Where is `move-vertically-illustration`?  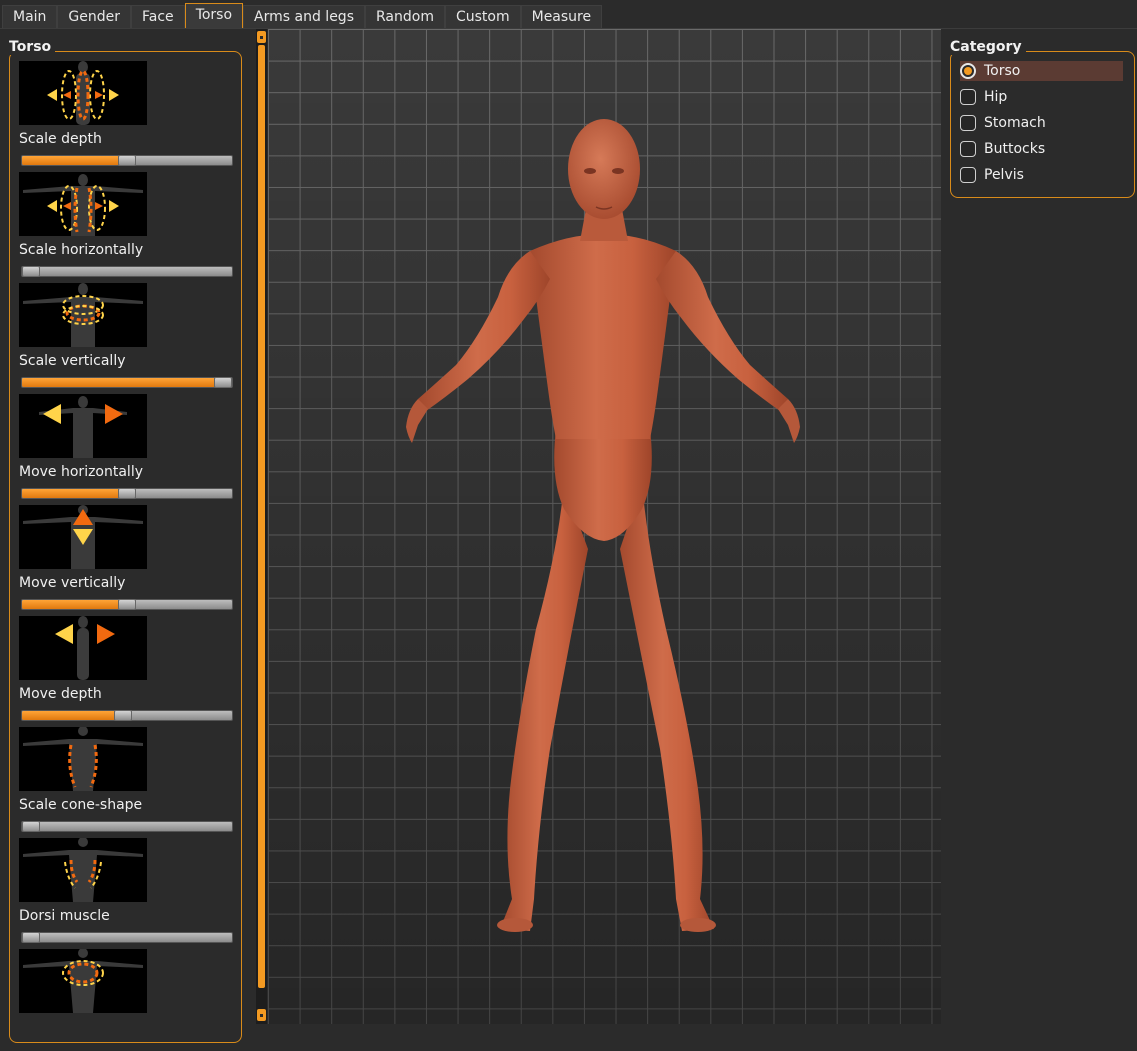 move-vertically-illustration is located at coordinates (83, 537).